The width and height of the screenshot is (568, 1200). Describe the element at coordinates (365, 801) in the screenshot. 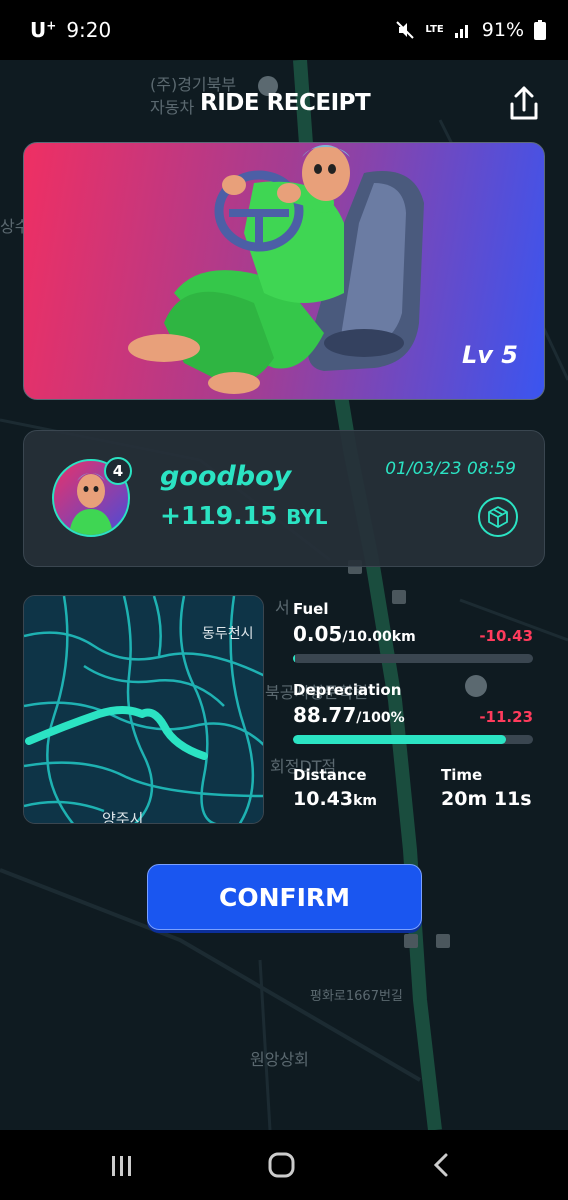

I see `distance-unit: km` at that location.